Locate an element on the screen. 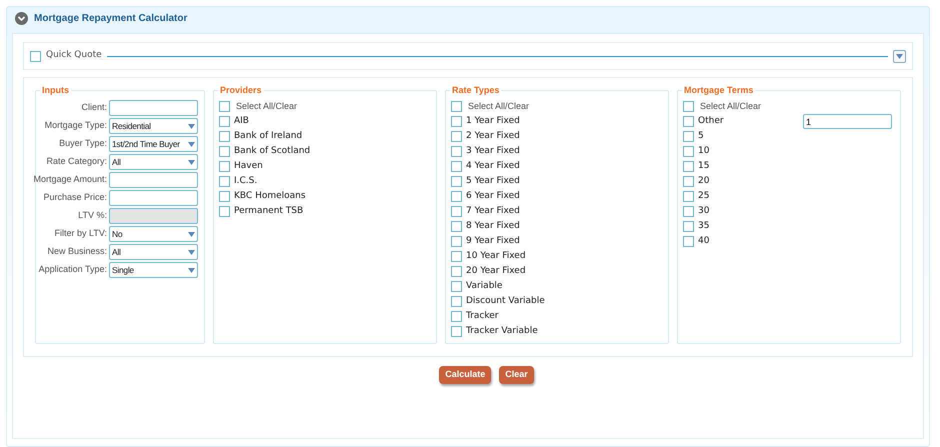  checkbox-label: 20 is located at coordinates (704, 181).